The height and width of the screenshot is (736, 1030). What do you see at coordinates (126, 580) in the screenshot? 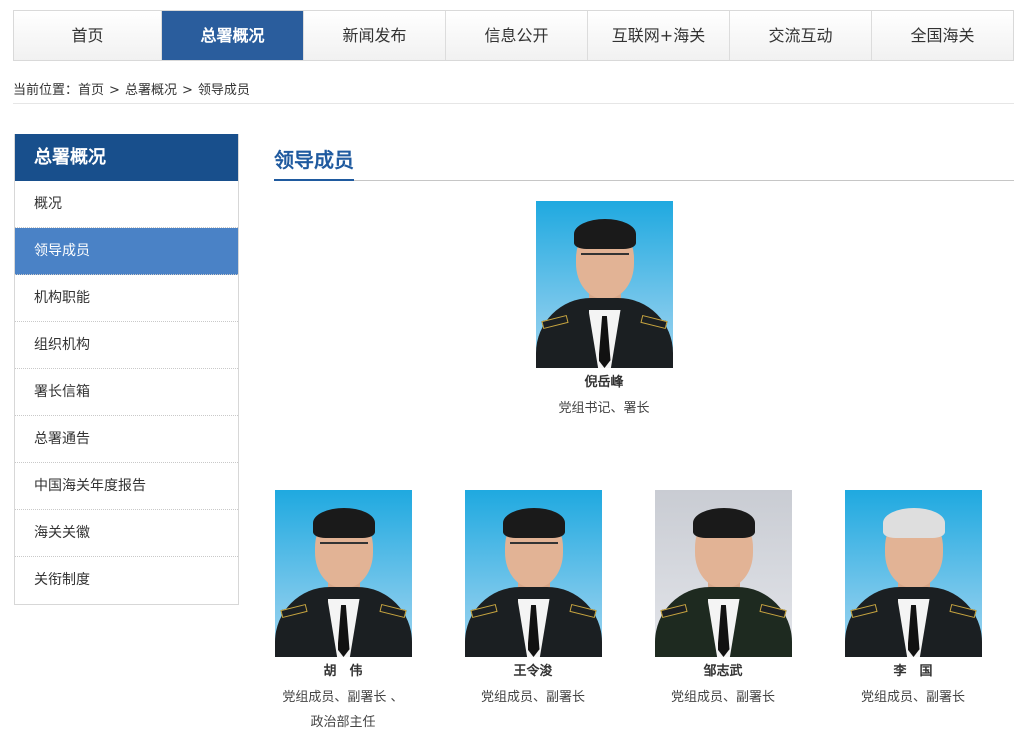
I see `sidebar-item-rank-system: 关衔制度` at bounding box center [126, 580].